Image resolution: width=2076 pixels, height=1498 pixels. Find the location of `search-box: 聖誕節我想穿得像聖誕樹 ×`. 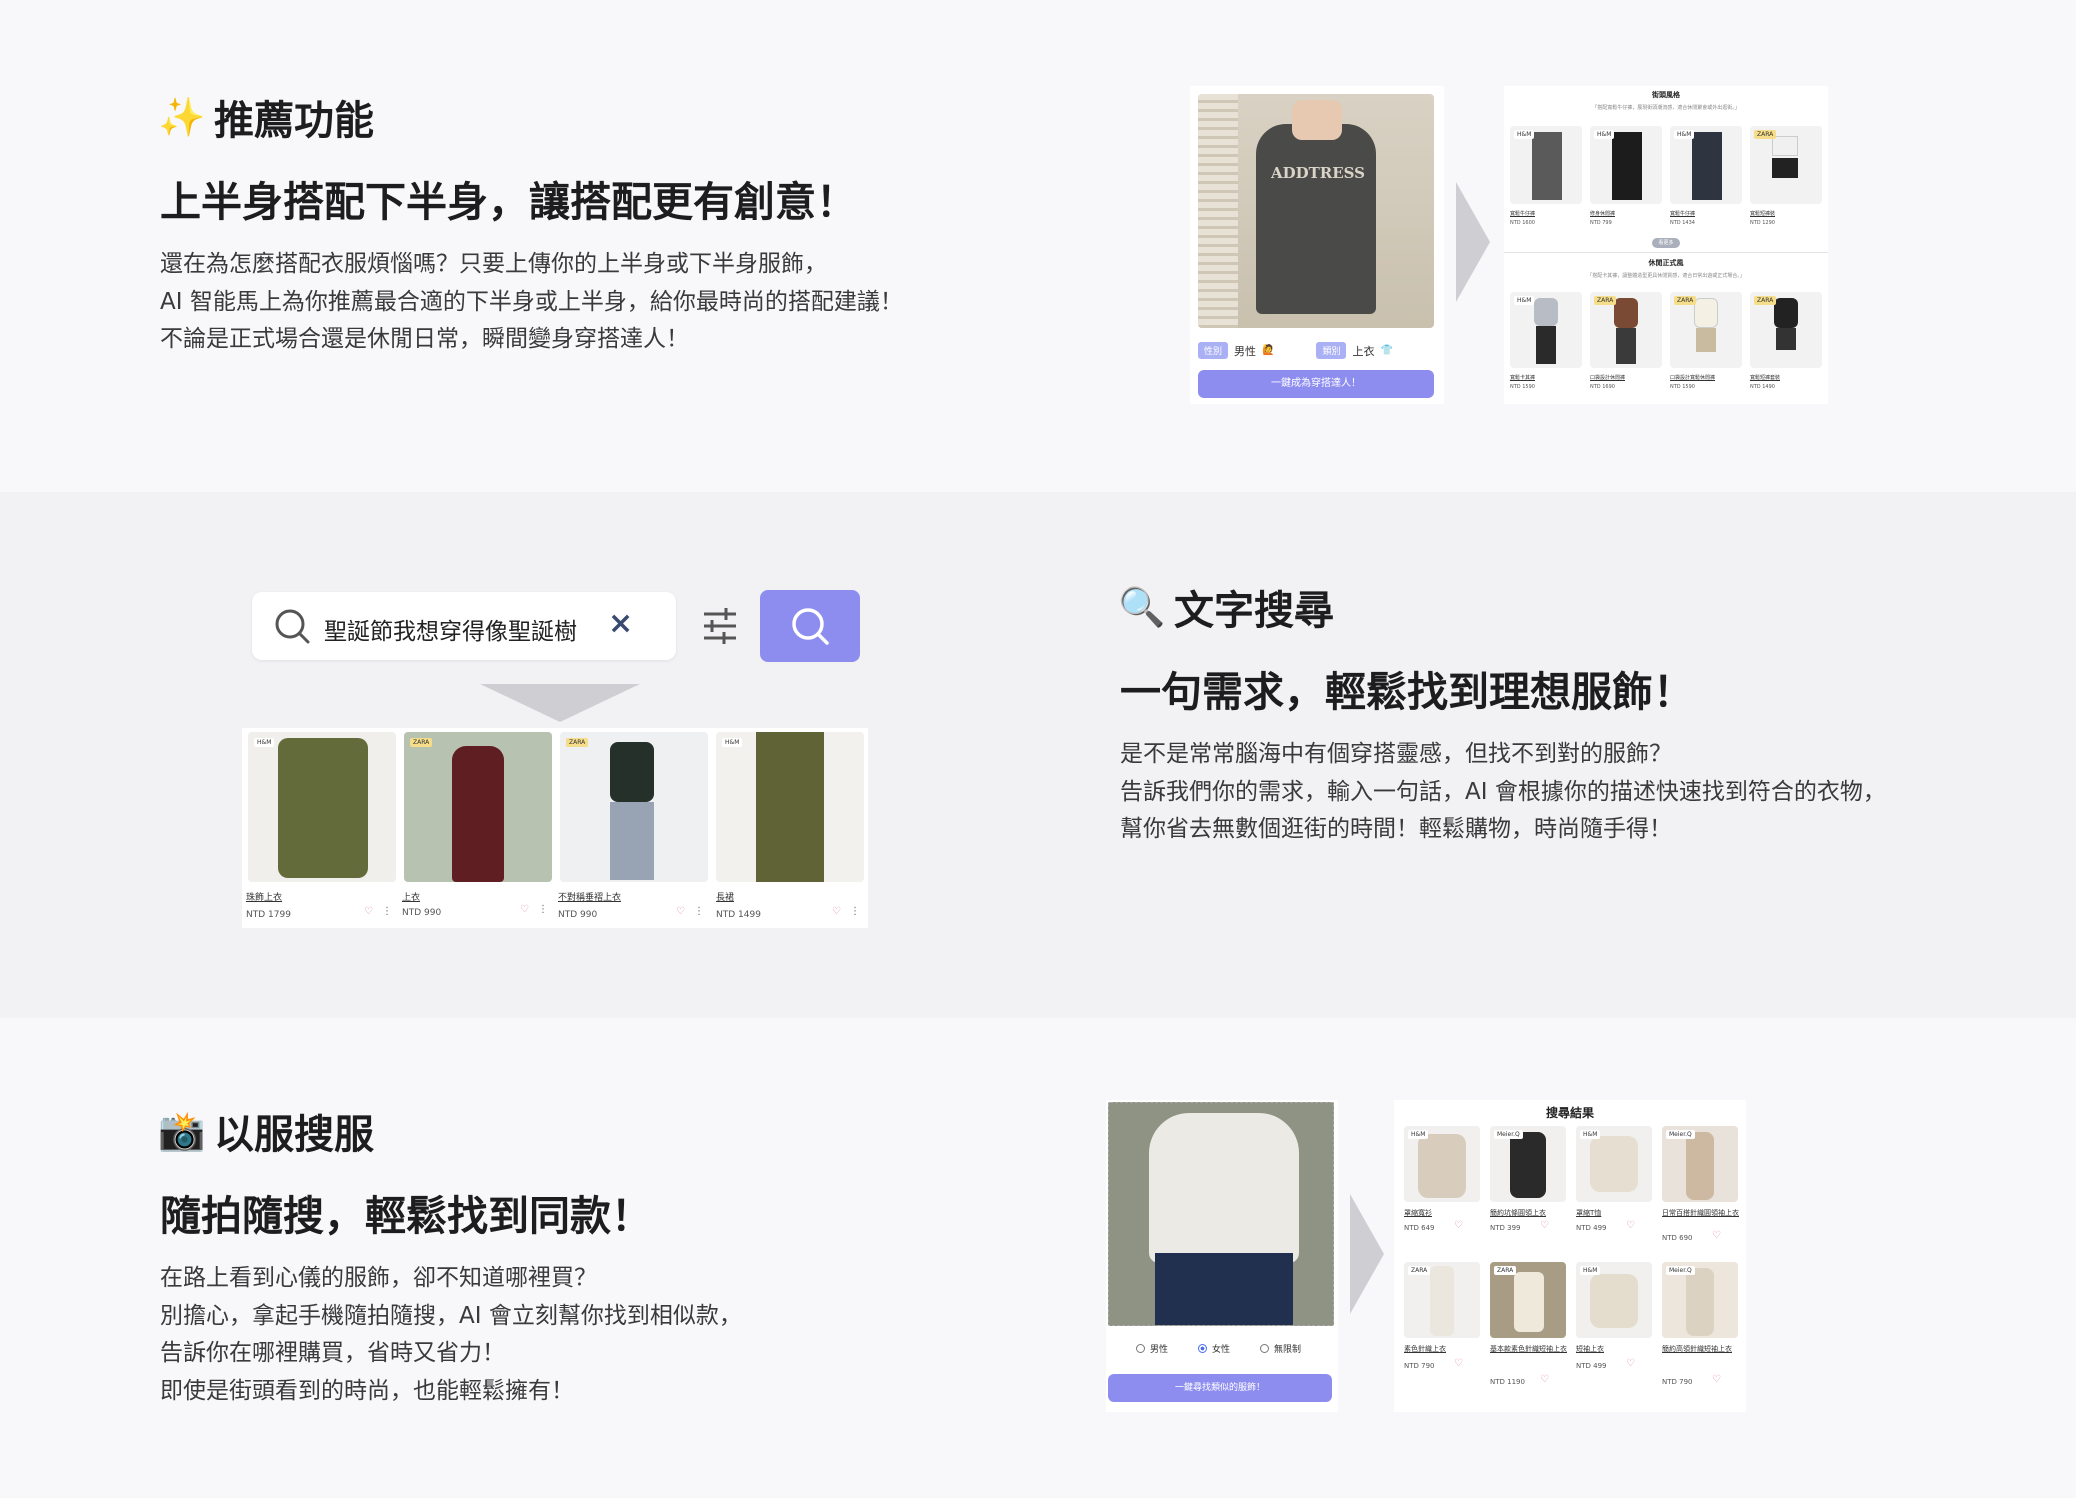

search-box: 聖誕節我想穿得像聖誕樹 × is located at coordinates (464, 626).